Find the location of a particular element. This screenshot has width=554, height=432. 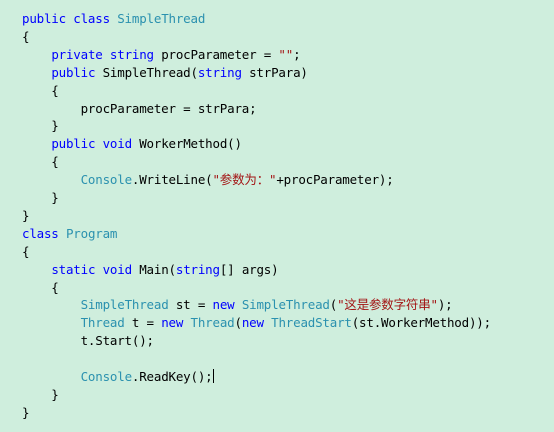

code-token: public class is located at coordinates (70, 18).